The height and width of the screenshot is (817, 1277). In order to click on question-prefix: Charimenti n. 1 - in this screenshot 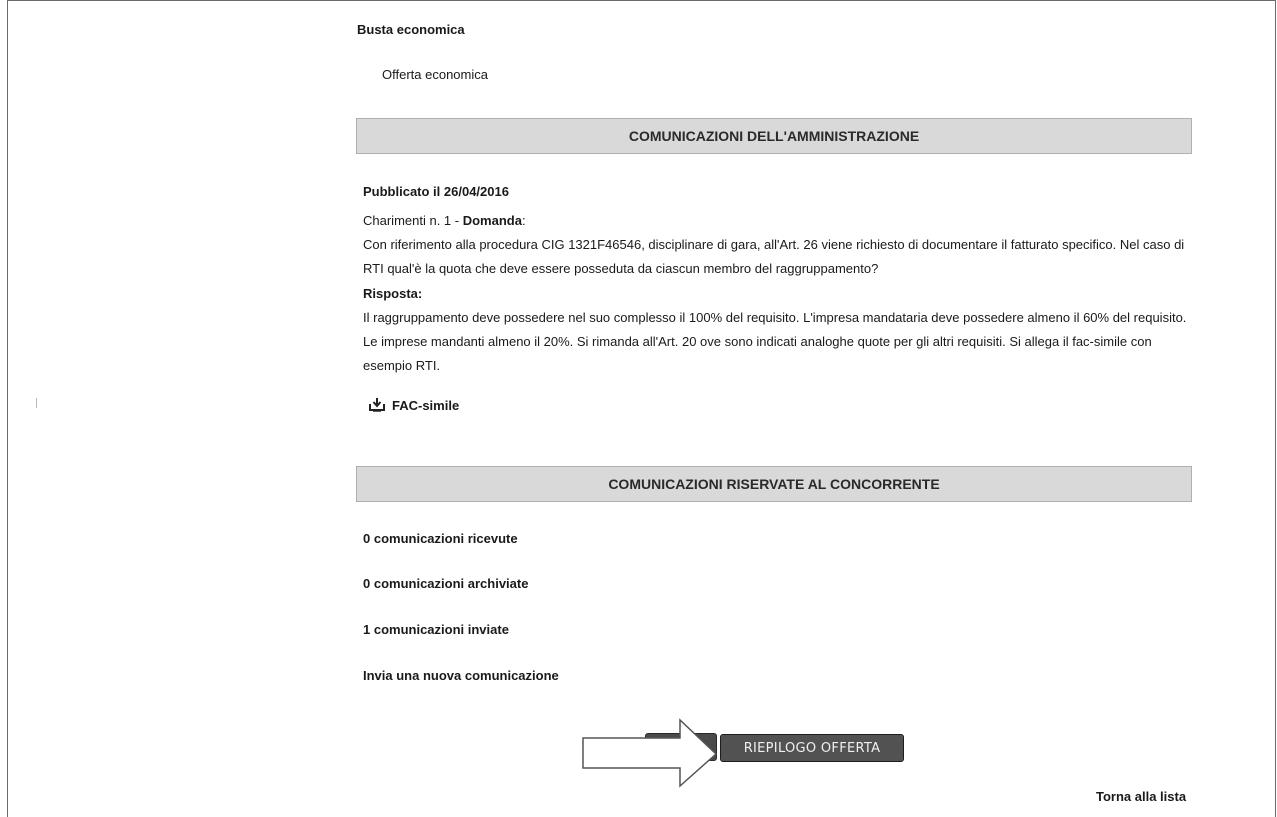, I will do `click(413, 220)`.